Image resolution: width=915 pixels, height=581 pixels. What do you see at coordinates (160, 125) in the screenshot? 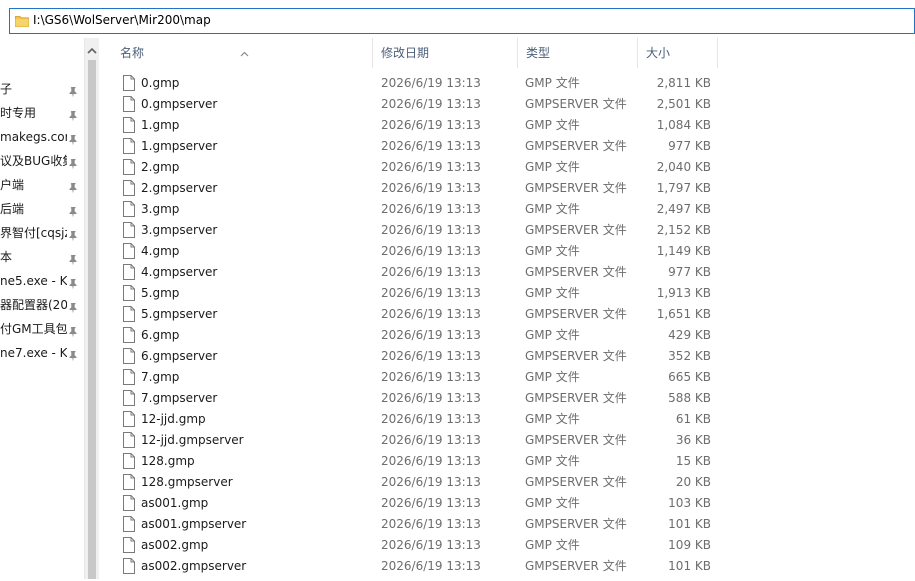
I see `file-name: 1.gmp` at bounding box center [160, 125].